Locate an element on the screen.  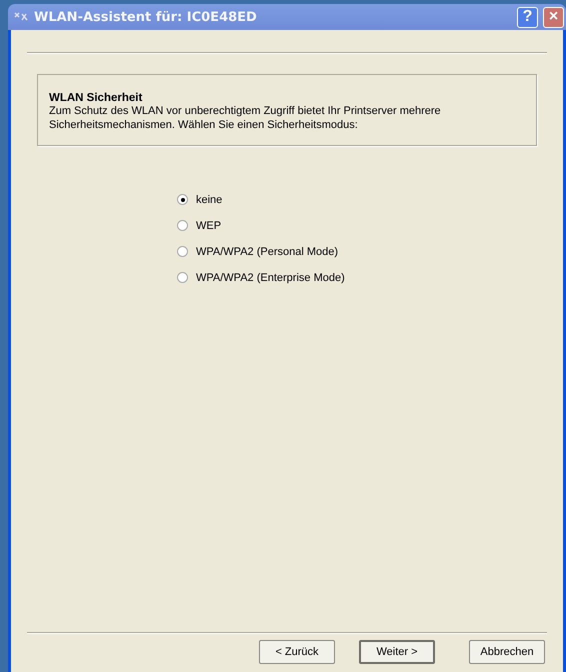
option-label: WPA/WPA2 (Enterprise Mode) is located at coordinates (270, 278).